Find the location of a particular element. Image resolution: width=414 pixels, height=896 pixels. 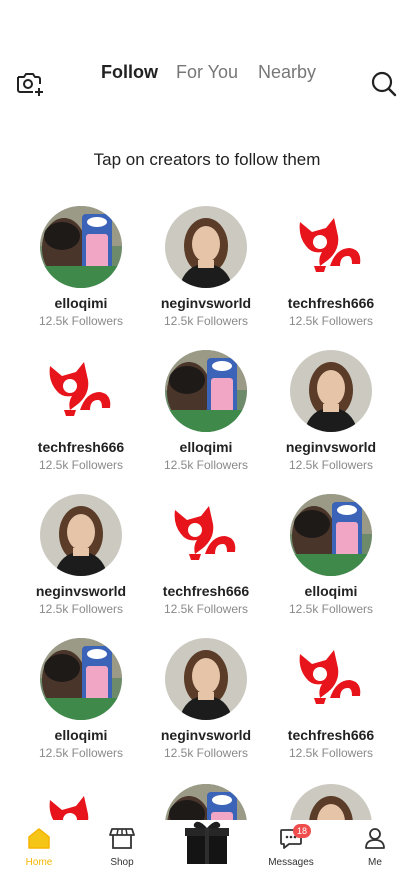

messages-badge: 18 is located at coordinates (302, 831).